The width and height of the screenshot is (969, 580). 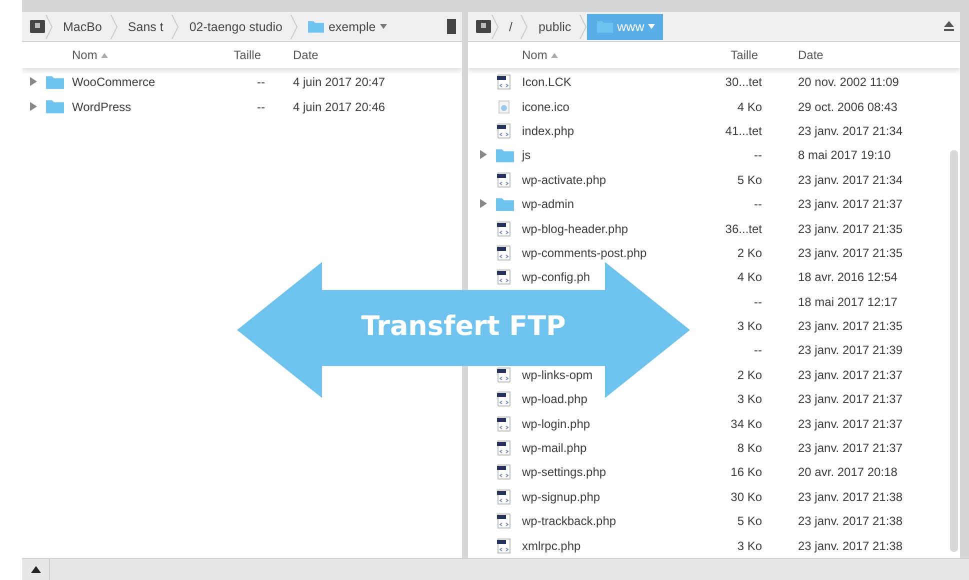 What do you see at coordinates (749, 107) in the screenshot?
I see `file-size: 4 Ko` at bounding box center [749, 107].